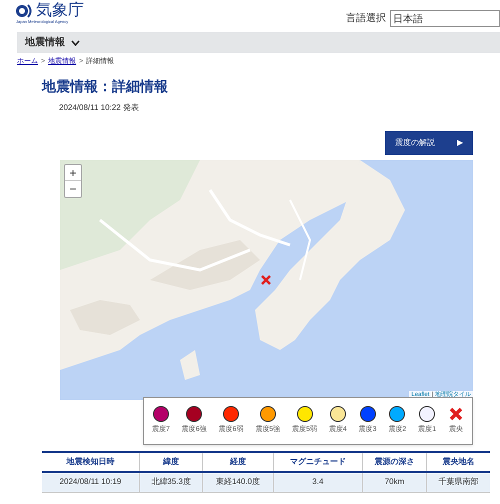 The image size is (500, 504). Describe the element at coordinates (171, 462) in the screenshot. I see `column-header: 緯度` at that location.